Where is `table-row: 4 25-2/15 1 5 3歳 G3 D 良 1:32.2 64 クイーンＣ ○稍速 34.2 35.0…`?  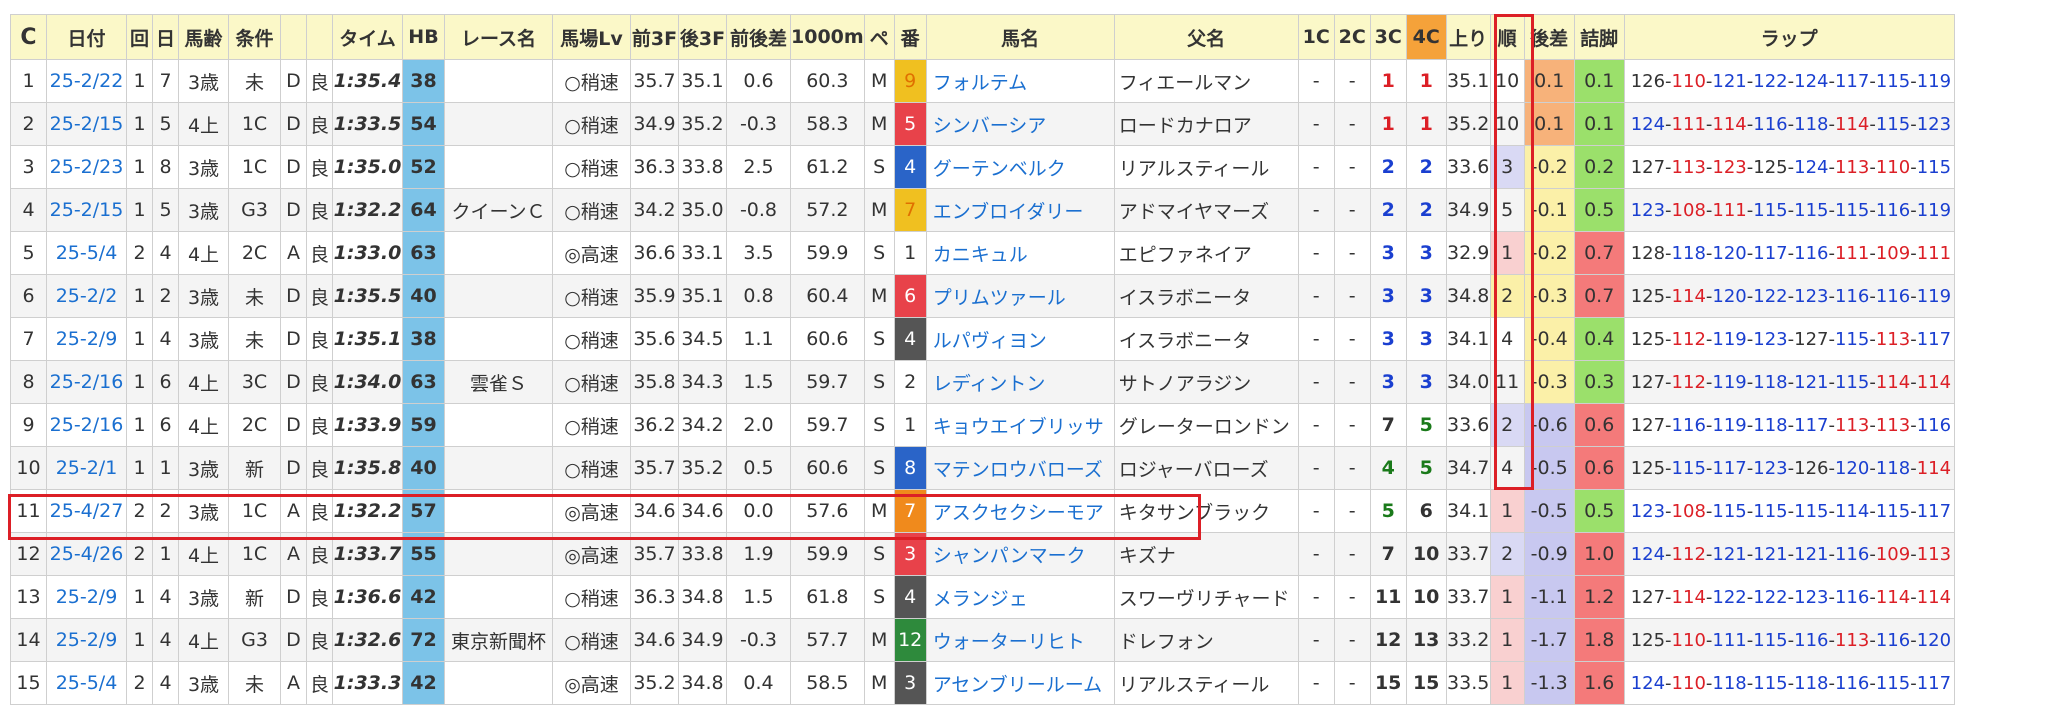
table-row: 4 25-2/15 1 5 3歳 G3 D 良 1:32.2 64 クイーンＣ ○稍速 34.2 35.0… is located at coordinates (982, 210).